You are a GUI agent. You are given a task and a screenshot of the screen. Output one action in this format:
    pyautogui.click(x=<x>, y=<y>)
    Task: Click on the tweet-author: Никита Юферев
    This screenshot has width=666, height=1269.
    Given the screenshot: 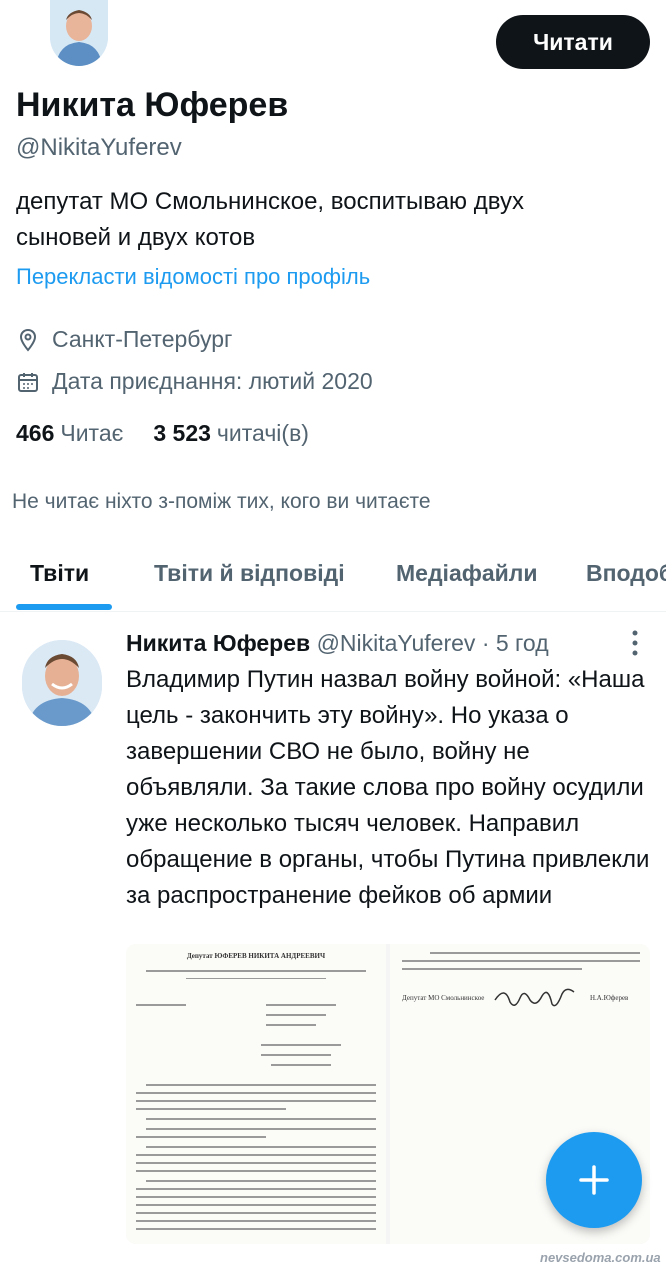 What is the action you would take?
    pyautogui.click(x=218, y=643)
    